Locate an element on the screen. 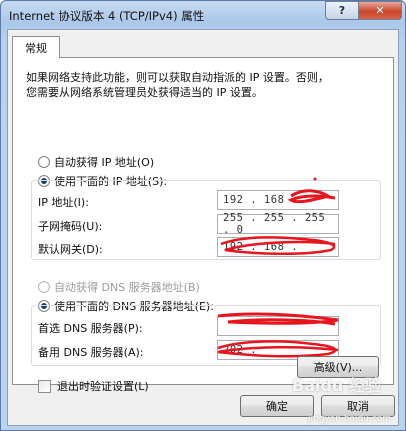 The width and height of the screenshot is (406, 431). validate-checkbox is located at coordinates (44, 386).